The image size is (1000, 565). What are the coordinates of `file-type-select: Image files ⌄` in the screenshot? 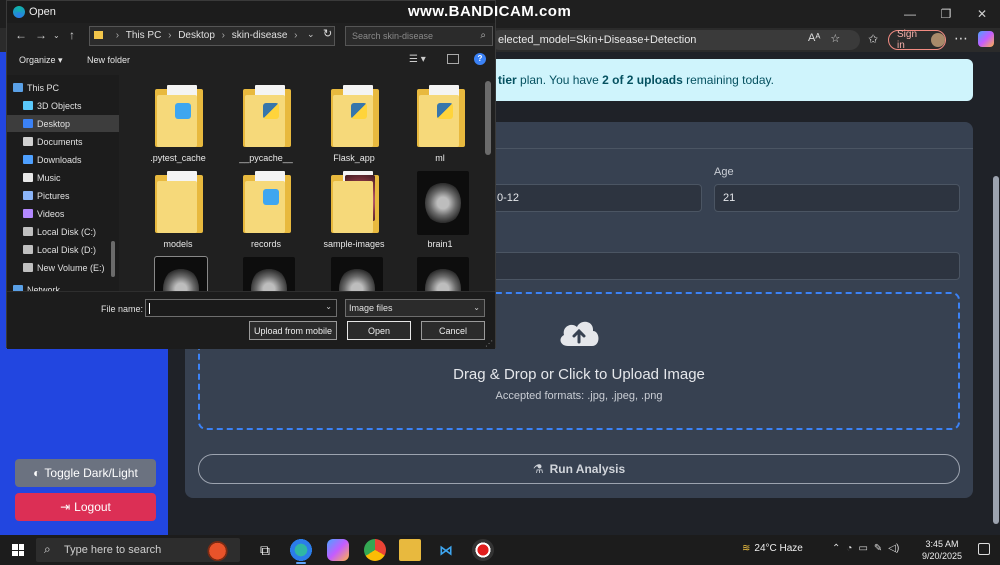 It's located at (415, 308).